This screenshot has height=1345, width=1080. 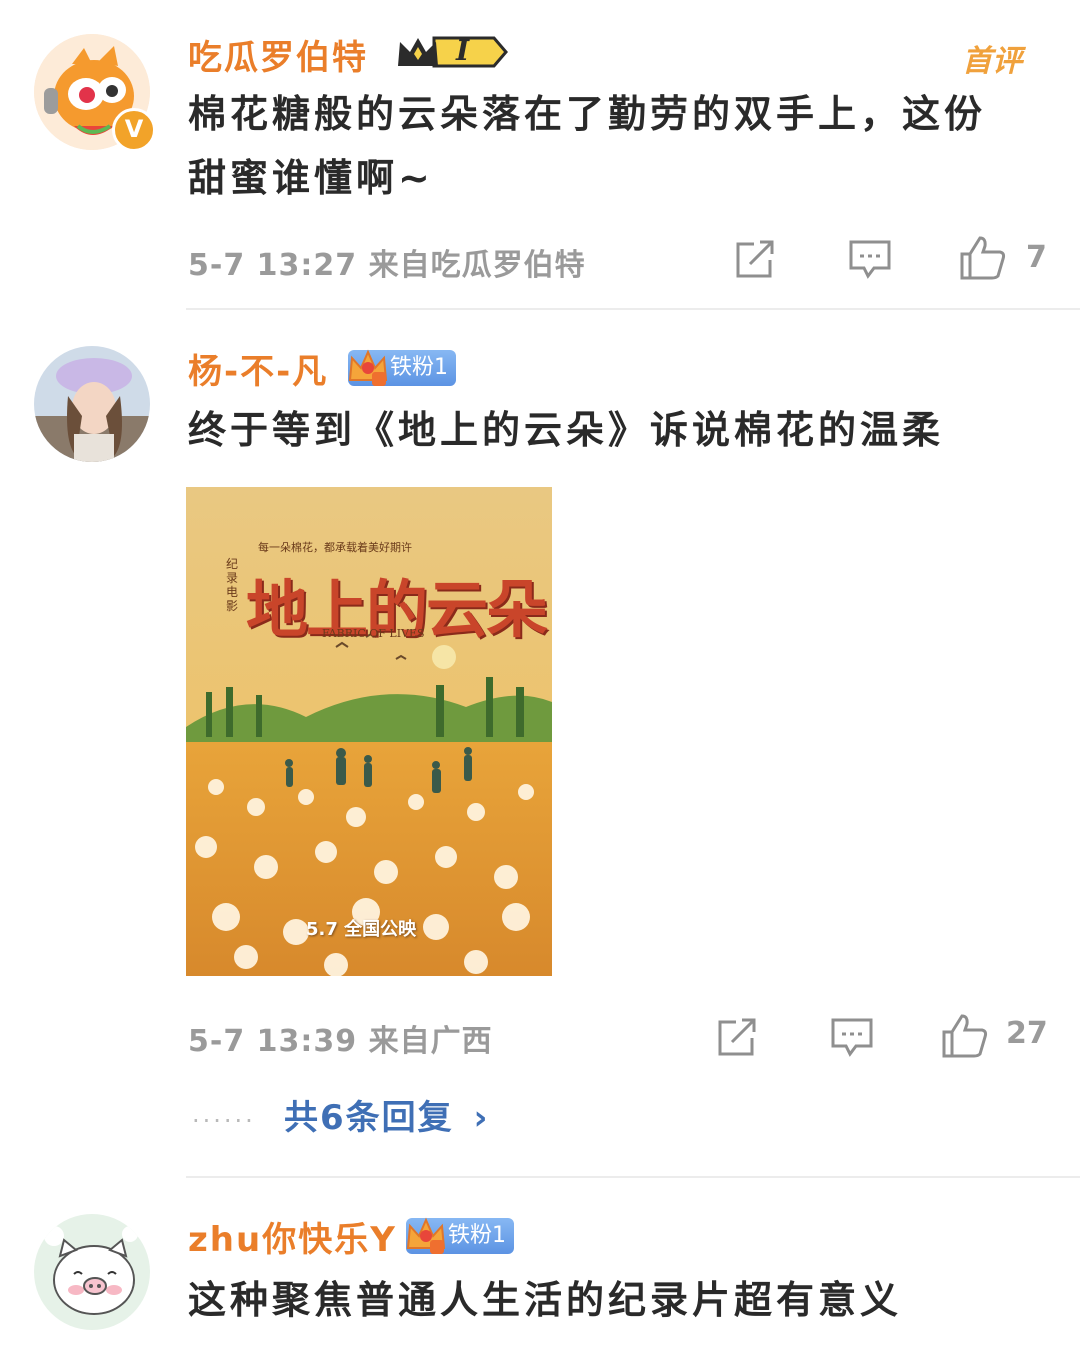 What do you see at coordinates (232, 585) in the screenshot?
I see `poster-side-label: 纪录电影` at bounding box center [232, 585].